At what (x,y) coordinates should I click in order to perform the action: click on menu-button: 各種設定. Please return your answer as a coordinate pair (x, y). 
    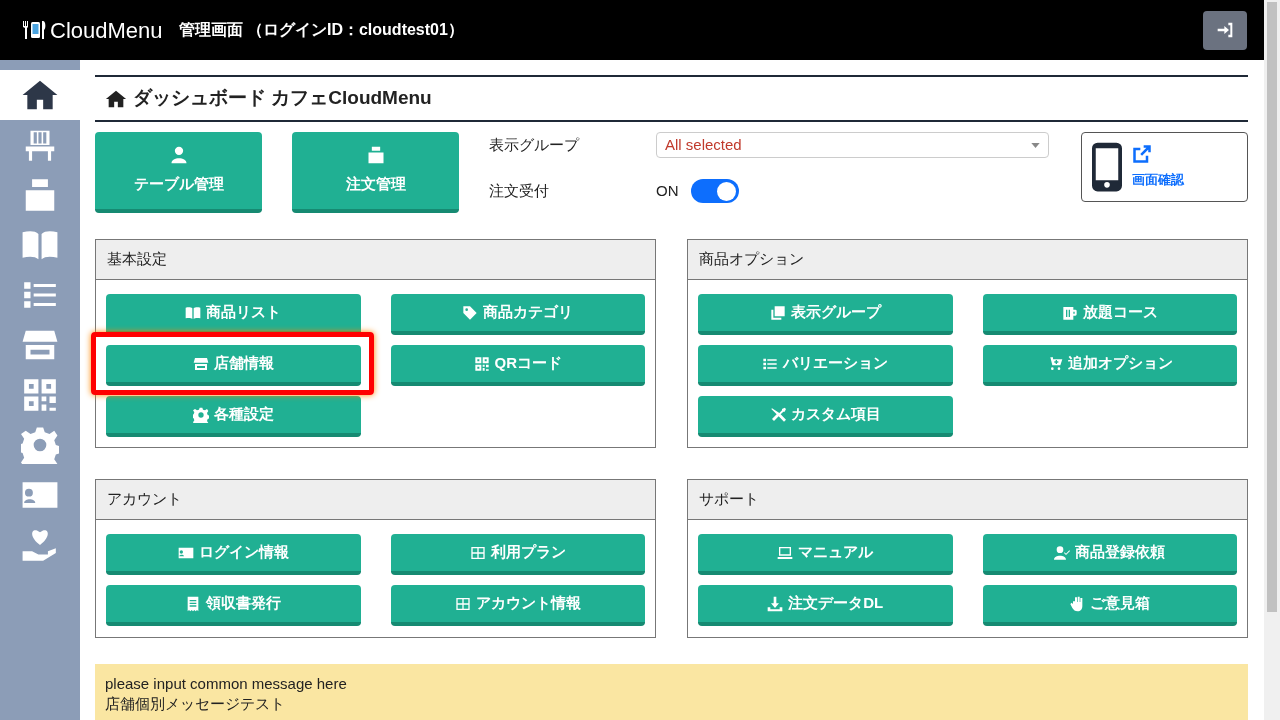
    Looking at the image, I should click on (233, 416).